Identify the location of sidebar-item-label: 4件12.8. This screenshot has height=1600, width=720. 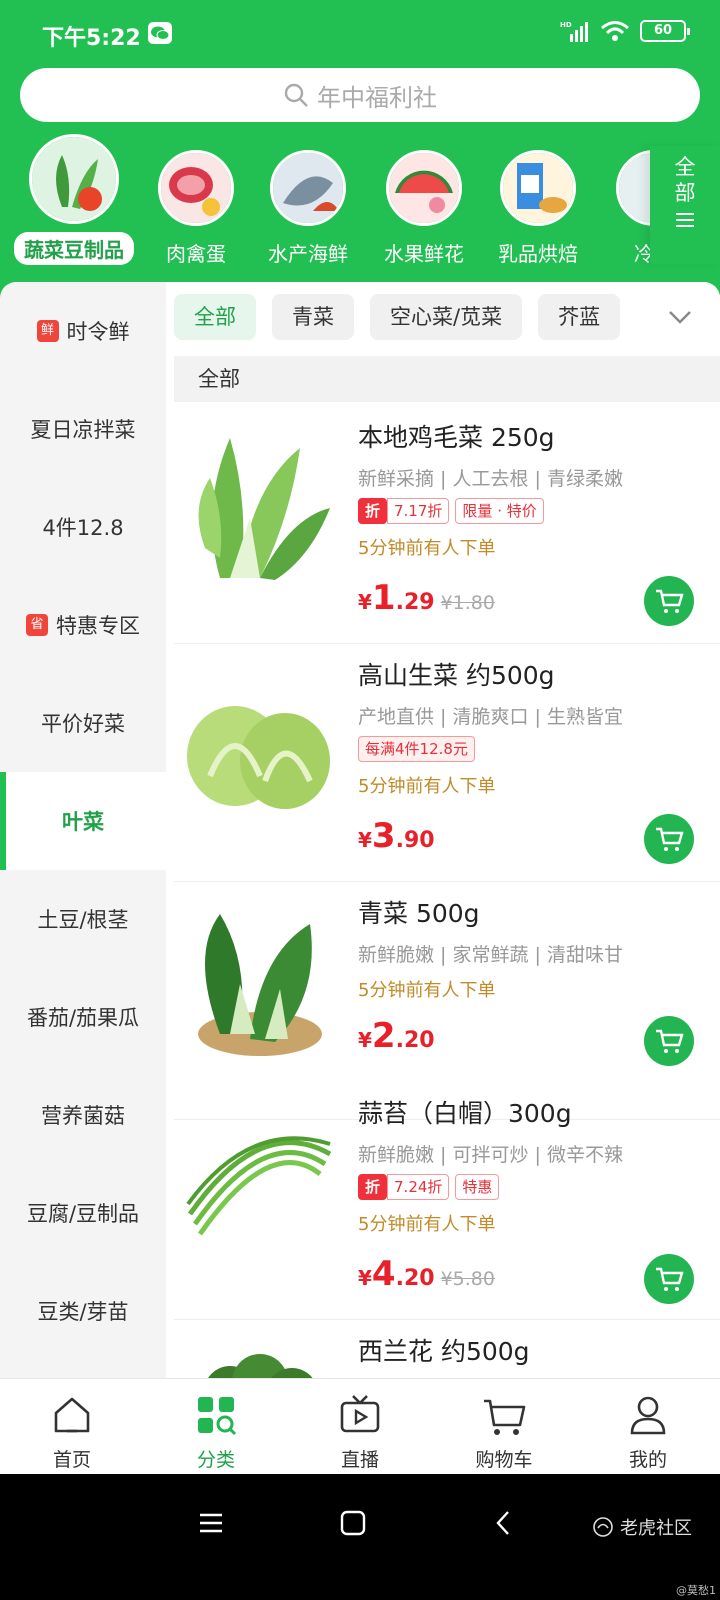
(83, 528).